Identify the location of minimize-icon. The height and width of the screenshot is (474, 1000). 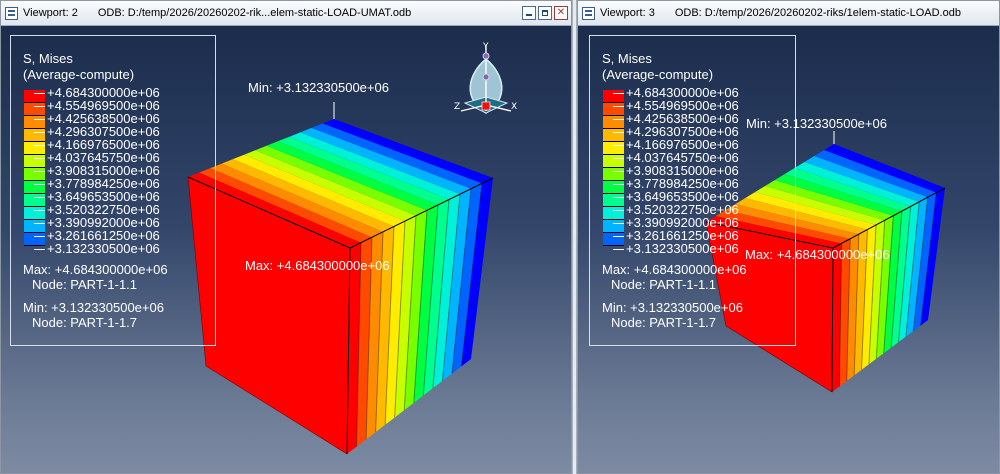
(529, 13).